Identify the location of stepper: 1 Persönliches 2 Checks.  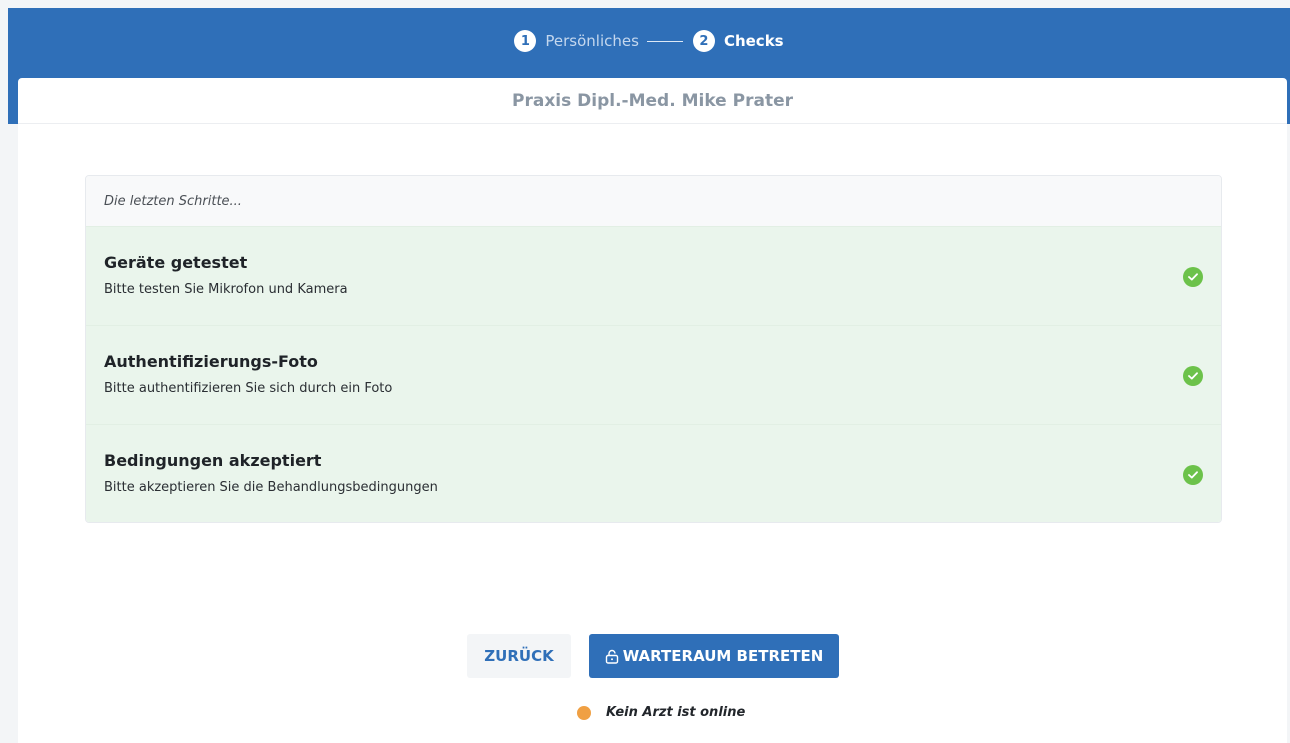
(649, 41).